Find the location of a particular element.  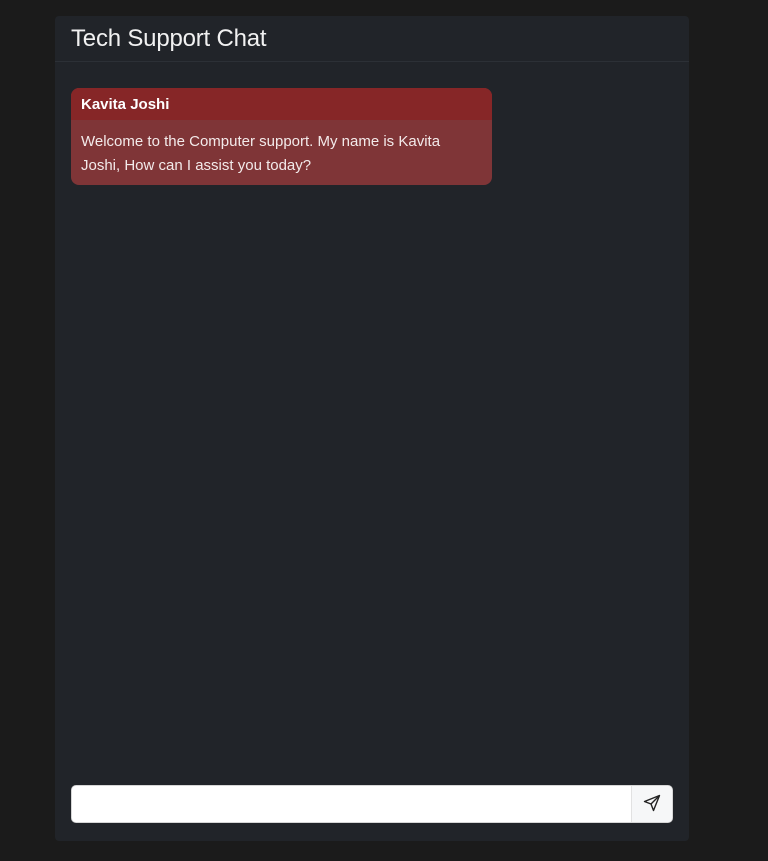

send-icon is located at coordinates (652, 804).